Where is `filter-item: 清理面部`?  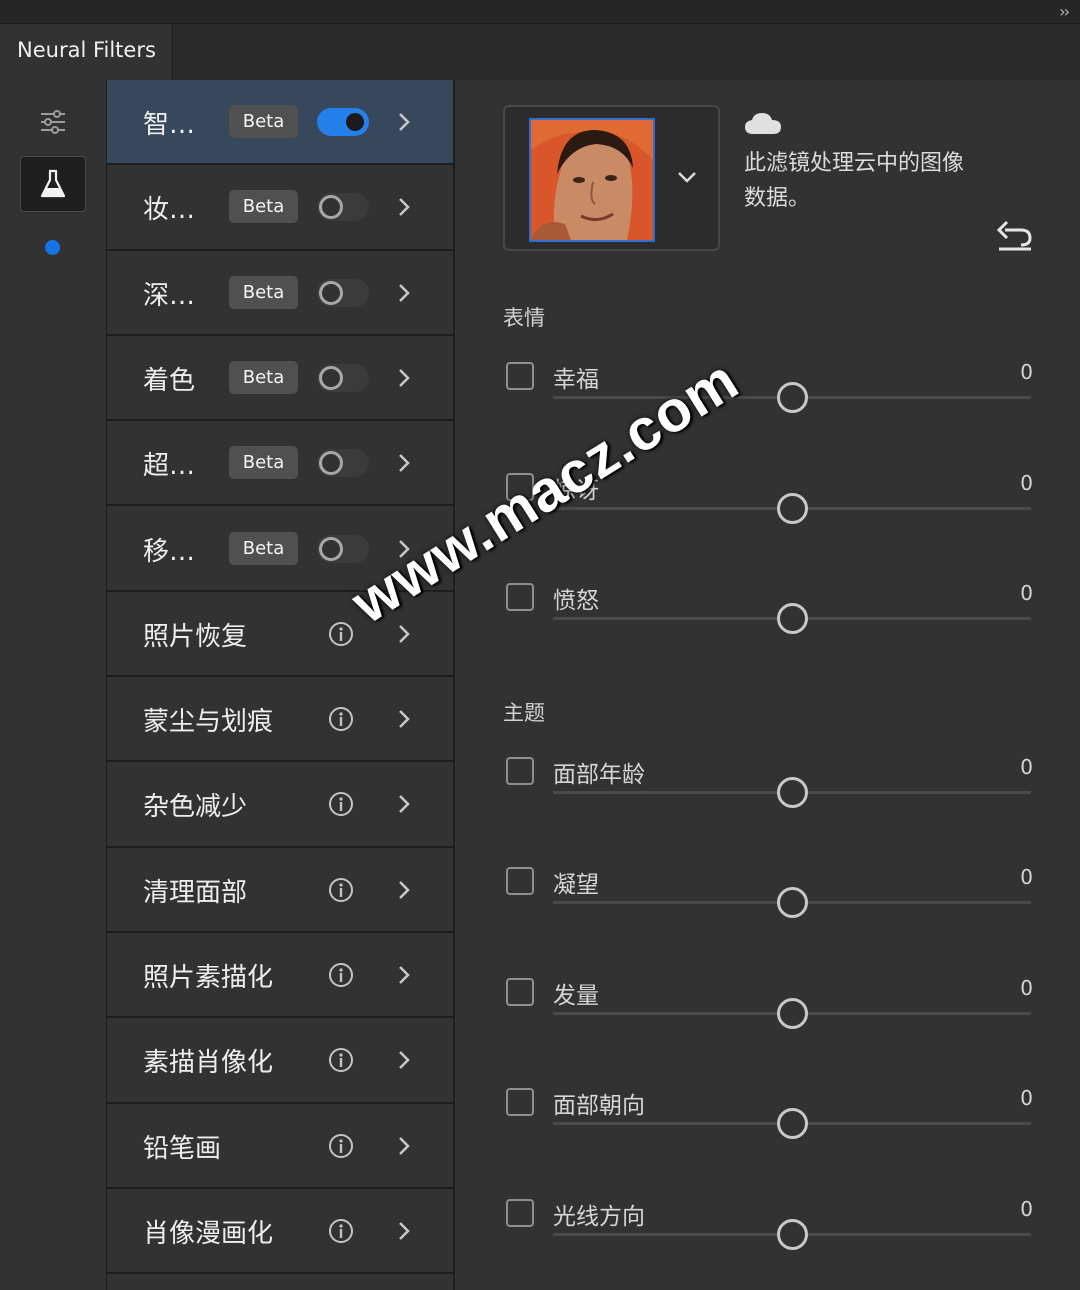
filter-item: 清理面部 is located at coordinates (280, 890).